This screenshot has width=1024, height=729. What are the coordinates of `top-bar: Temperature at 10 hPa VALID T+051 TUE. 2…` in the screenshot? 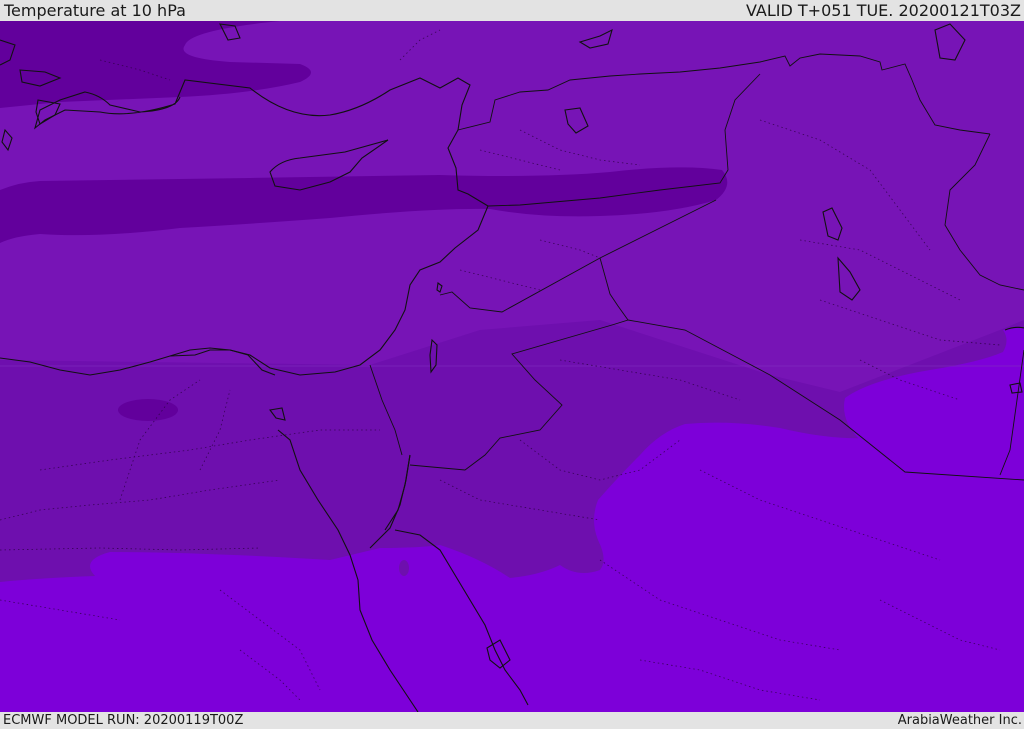 It's located at (512, 10).